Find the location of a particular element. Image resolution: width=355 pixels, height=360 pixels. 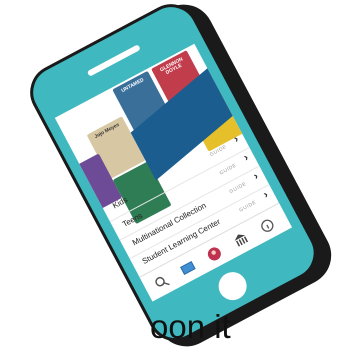

caption-text: oon it is located at coordinates (190, 326).